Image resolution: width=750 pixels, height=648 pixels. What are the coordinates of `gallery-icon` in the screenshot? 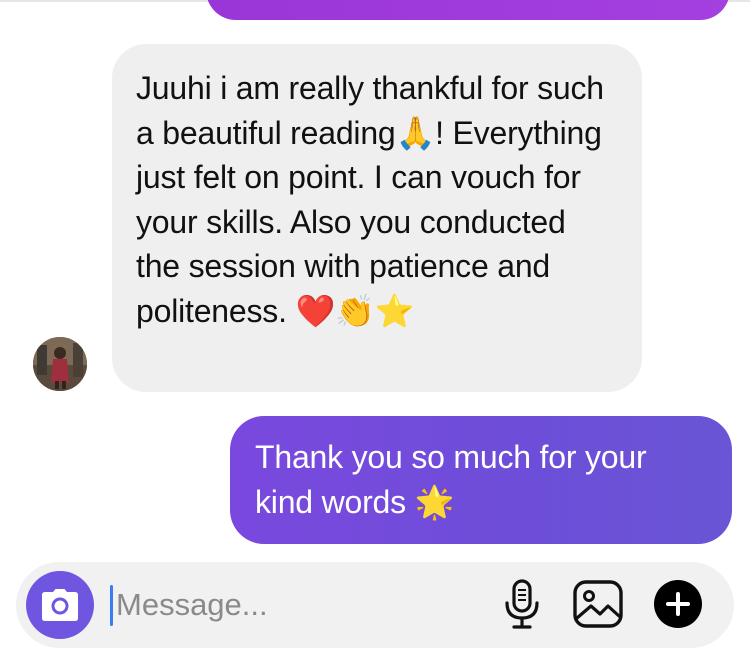 It's located at (598, 604).